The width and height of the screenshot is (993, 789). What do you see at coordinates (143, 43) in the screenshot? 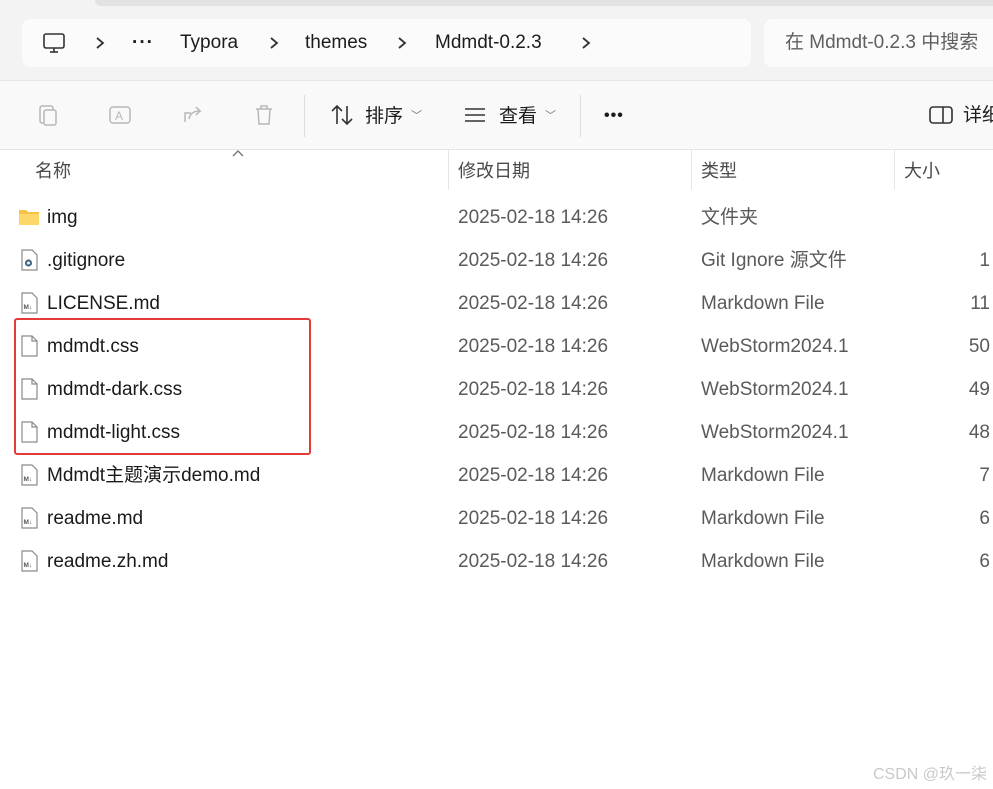
I see `breadcrumb-more: ···` at bounding box center [143, 43].